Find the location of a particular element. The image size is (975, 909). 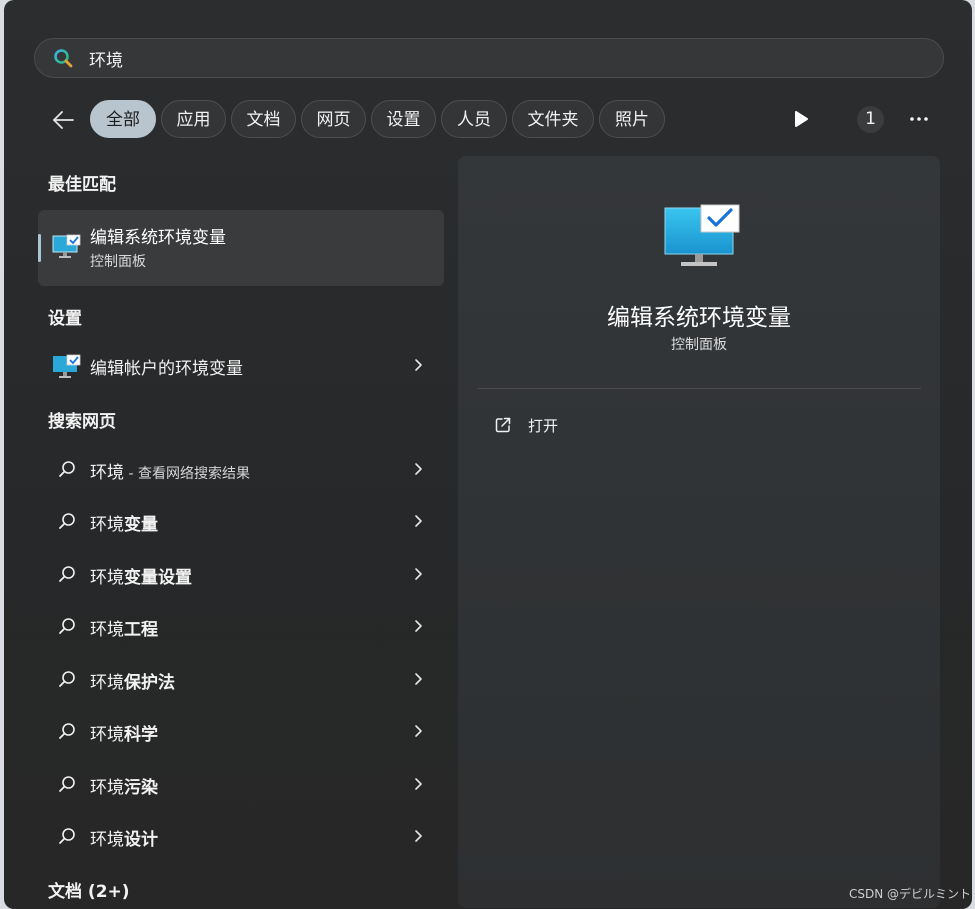

best-match-item: 编辑系统环境变量 控制面板 is located at coordinates (241, 248).